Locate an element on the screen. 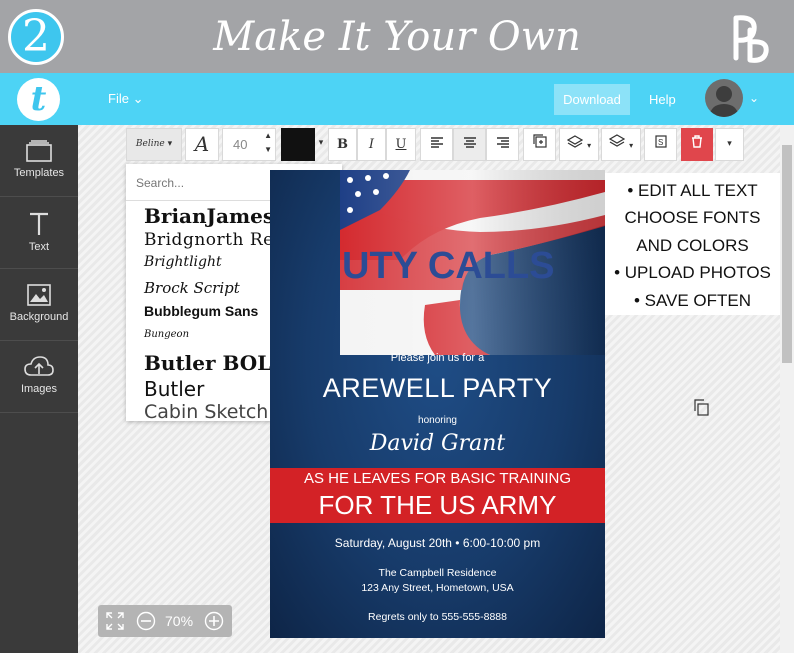 The image size is (794, 653). align-left-button is located at coordinates (436, 144).